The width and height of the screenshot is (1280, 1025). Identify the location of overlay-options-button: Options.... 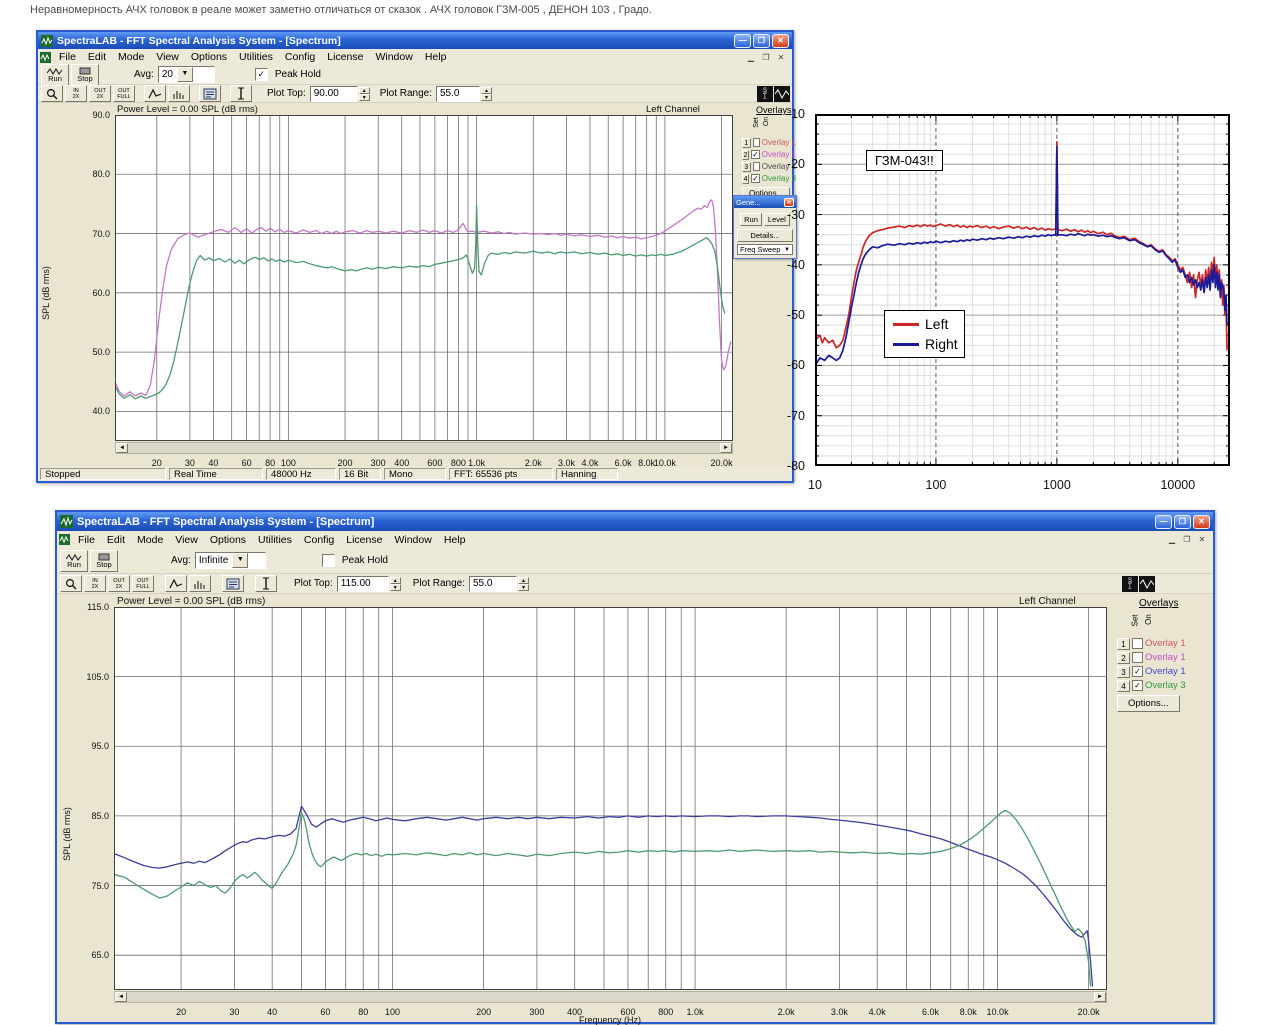
(1148, 703).